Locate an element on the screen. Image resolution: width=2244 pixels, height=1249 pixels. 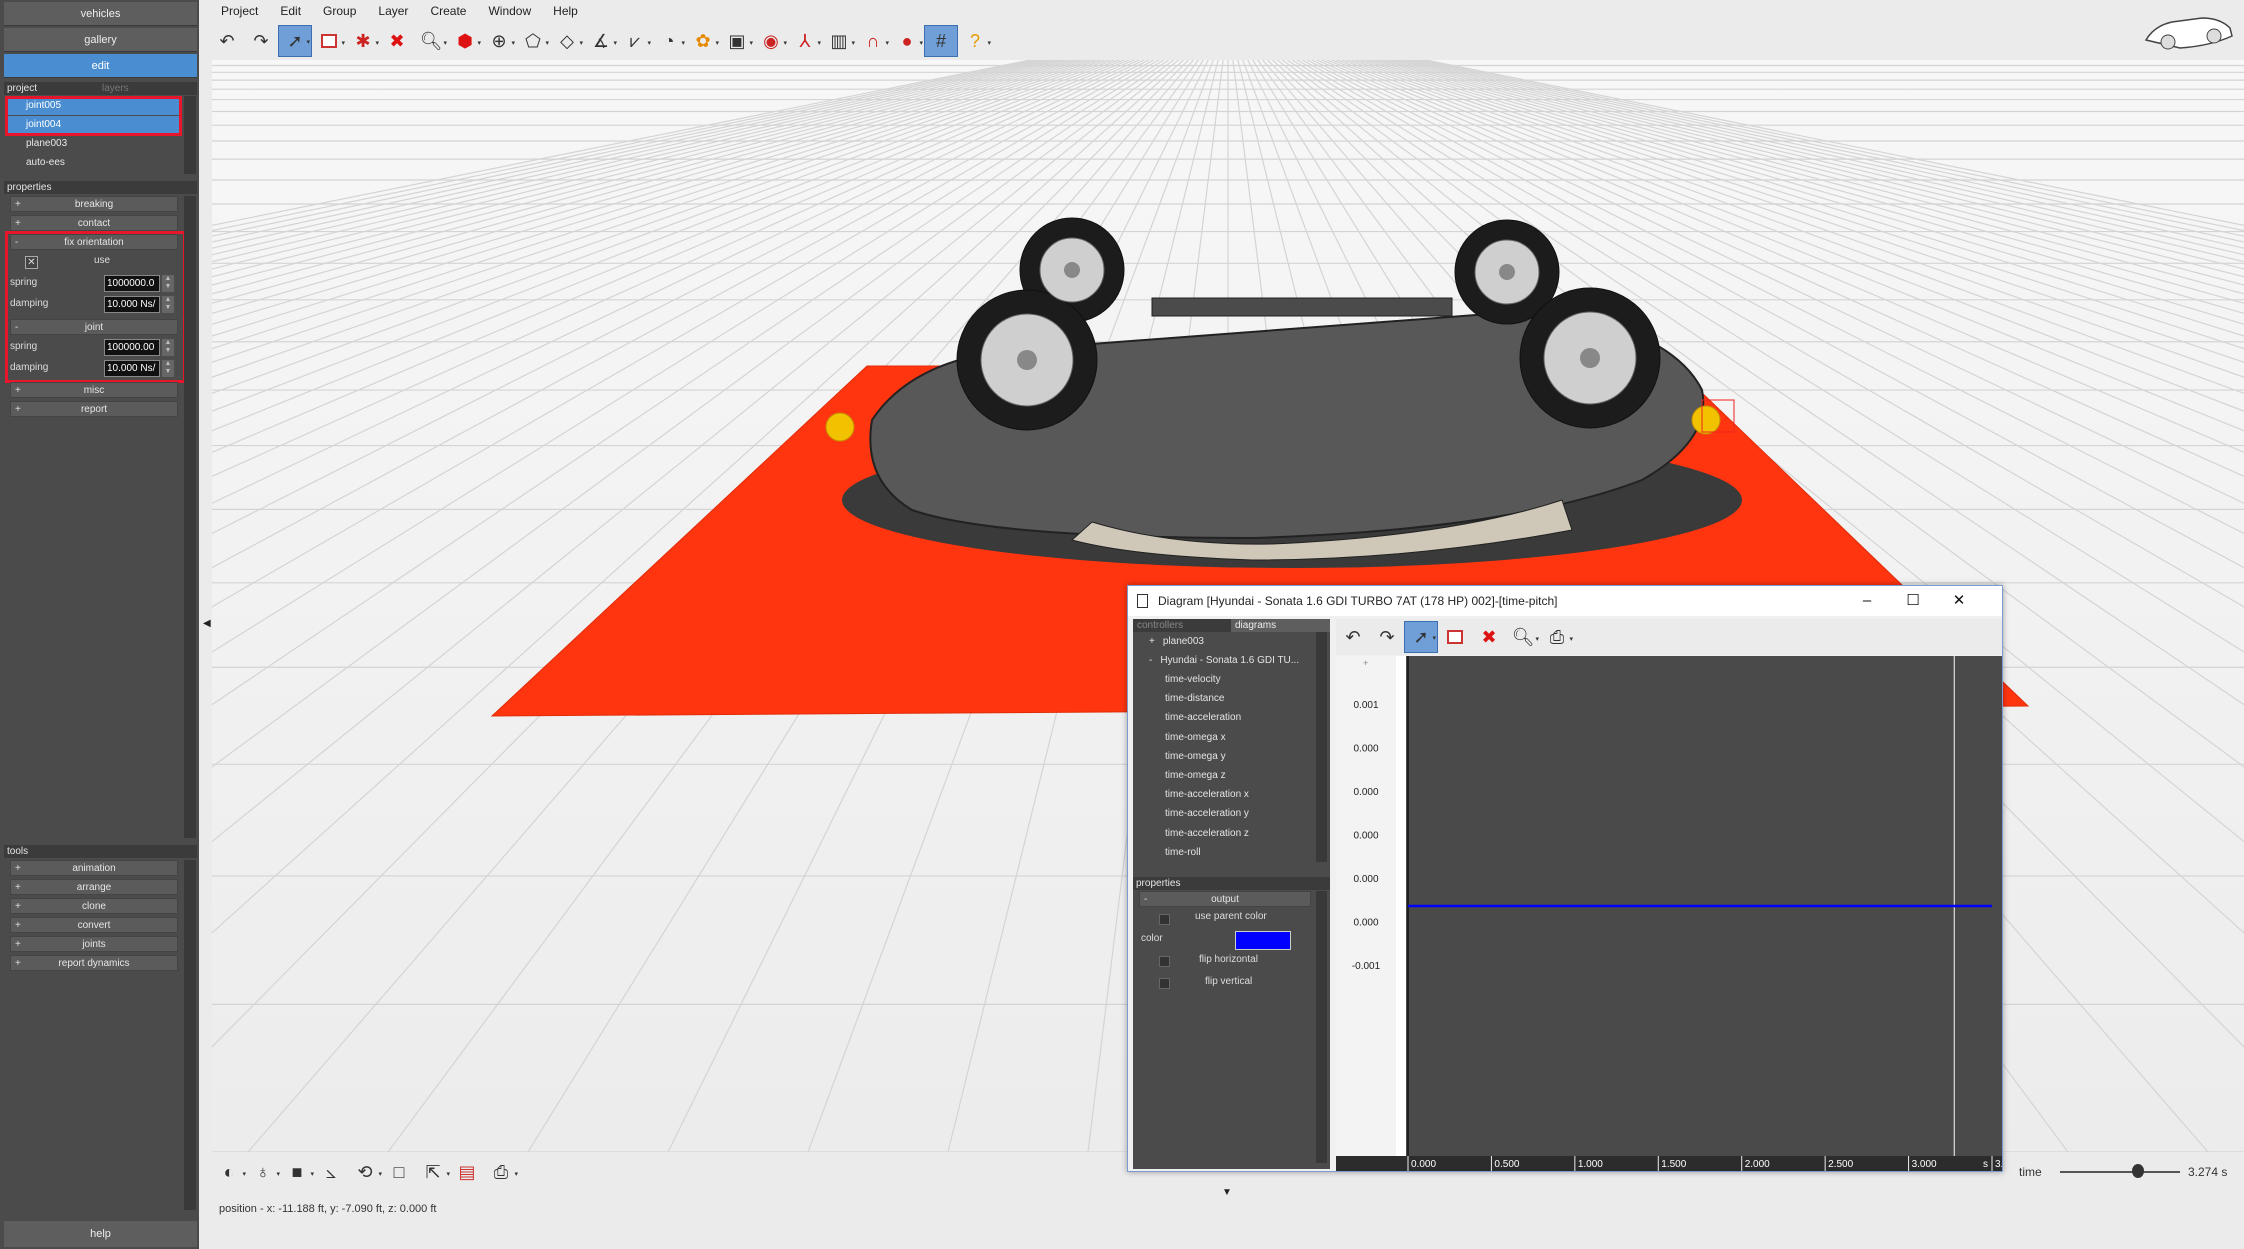
joint-damping-field: 10.000 Ns/ is located at coordinates (132, 368).